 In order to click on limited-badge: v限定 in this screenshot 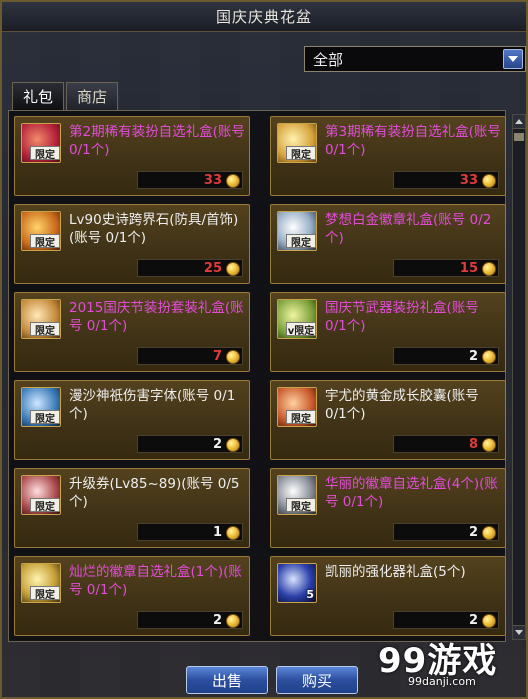, I will do `click(301, 329)`.